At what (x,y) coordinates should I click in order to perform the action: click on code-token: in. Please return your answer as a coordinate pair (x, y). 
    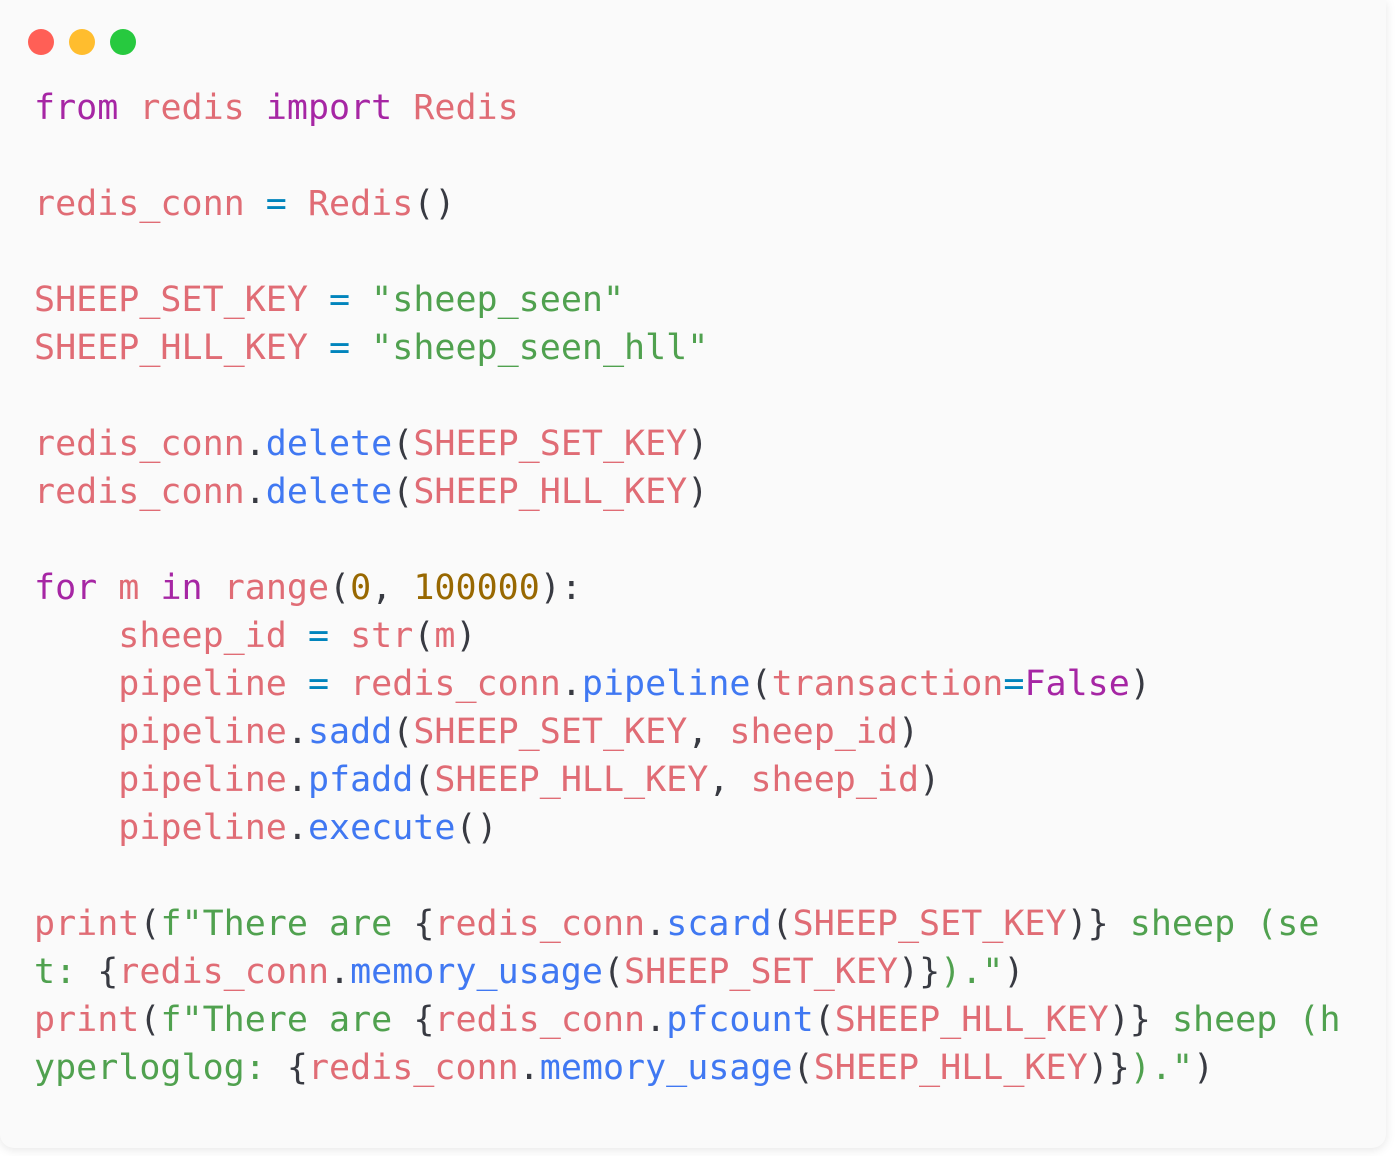
    Looking at the image, I should click on (181, 588).